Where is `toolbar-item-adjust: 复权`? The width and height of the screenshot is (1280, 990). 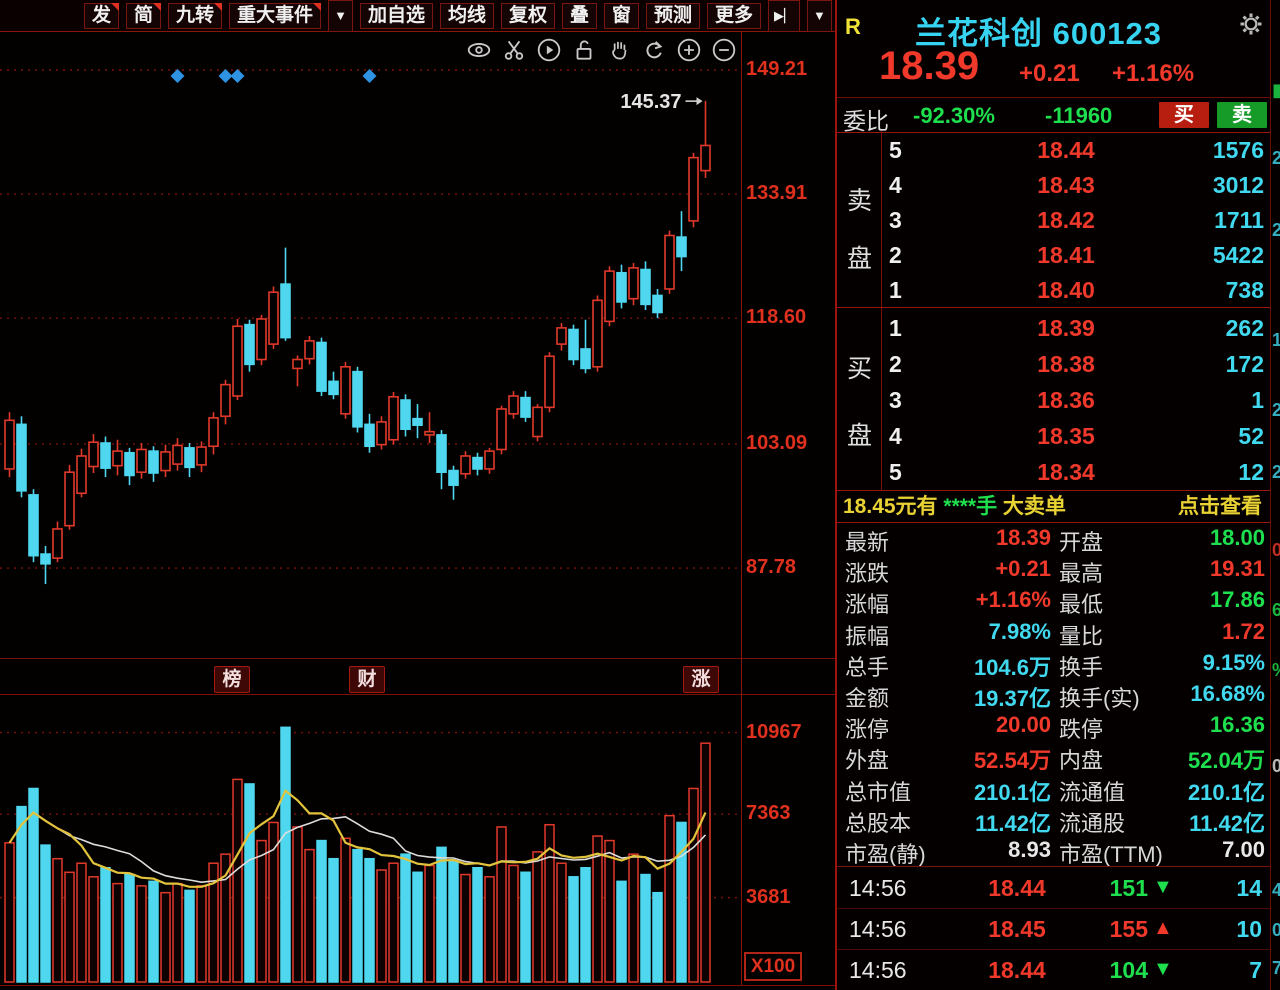
toolbar-item-adjust: 复权 is located at coordinates (527, 15).